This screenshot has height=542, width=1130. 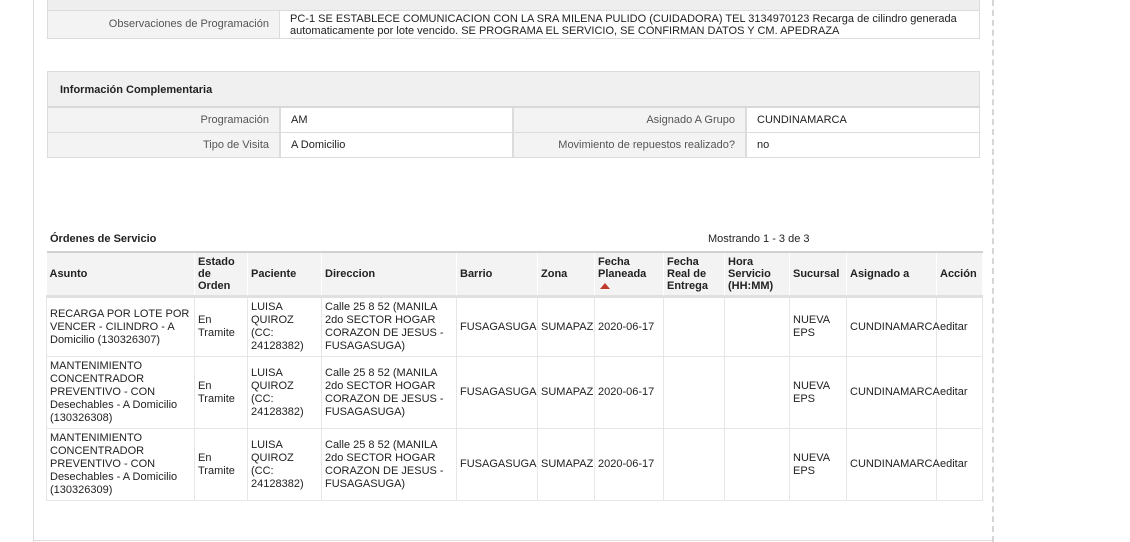 What do you see at coordinates (163, 120) in the screenshot?
I see `programacion-label: Programación` at bounding box center [163, 120].